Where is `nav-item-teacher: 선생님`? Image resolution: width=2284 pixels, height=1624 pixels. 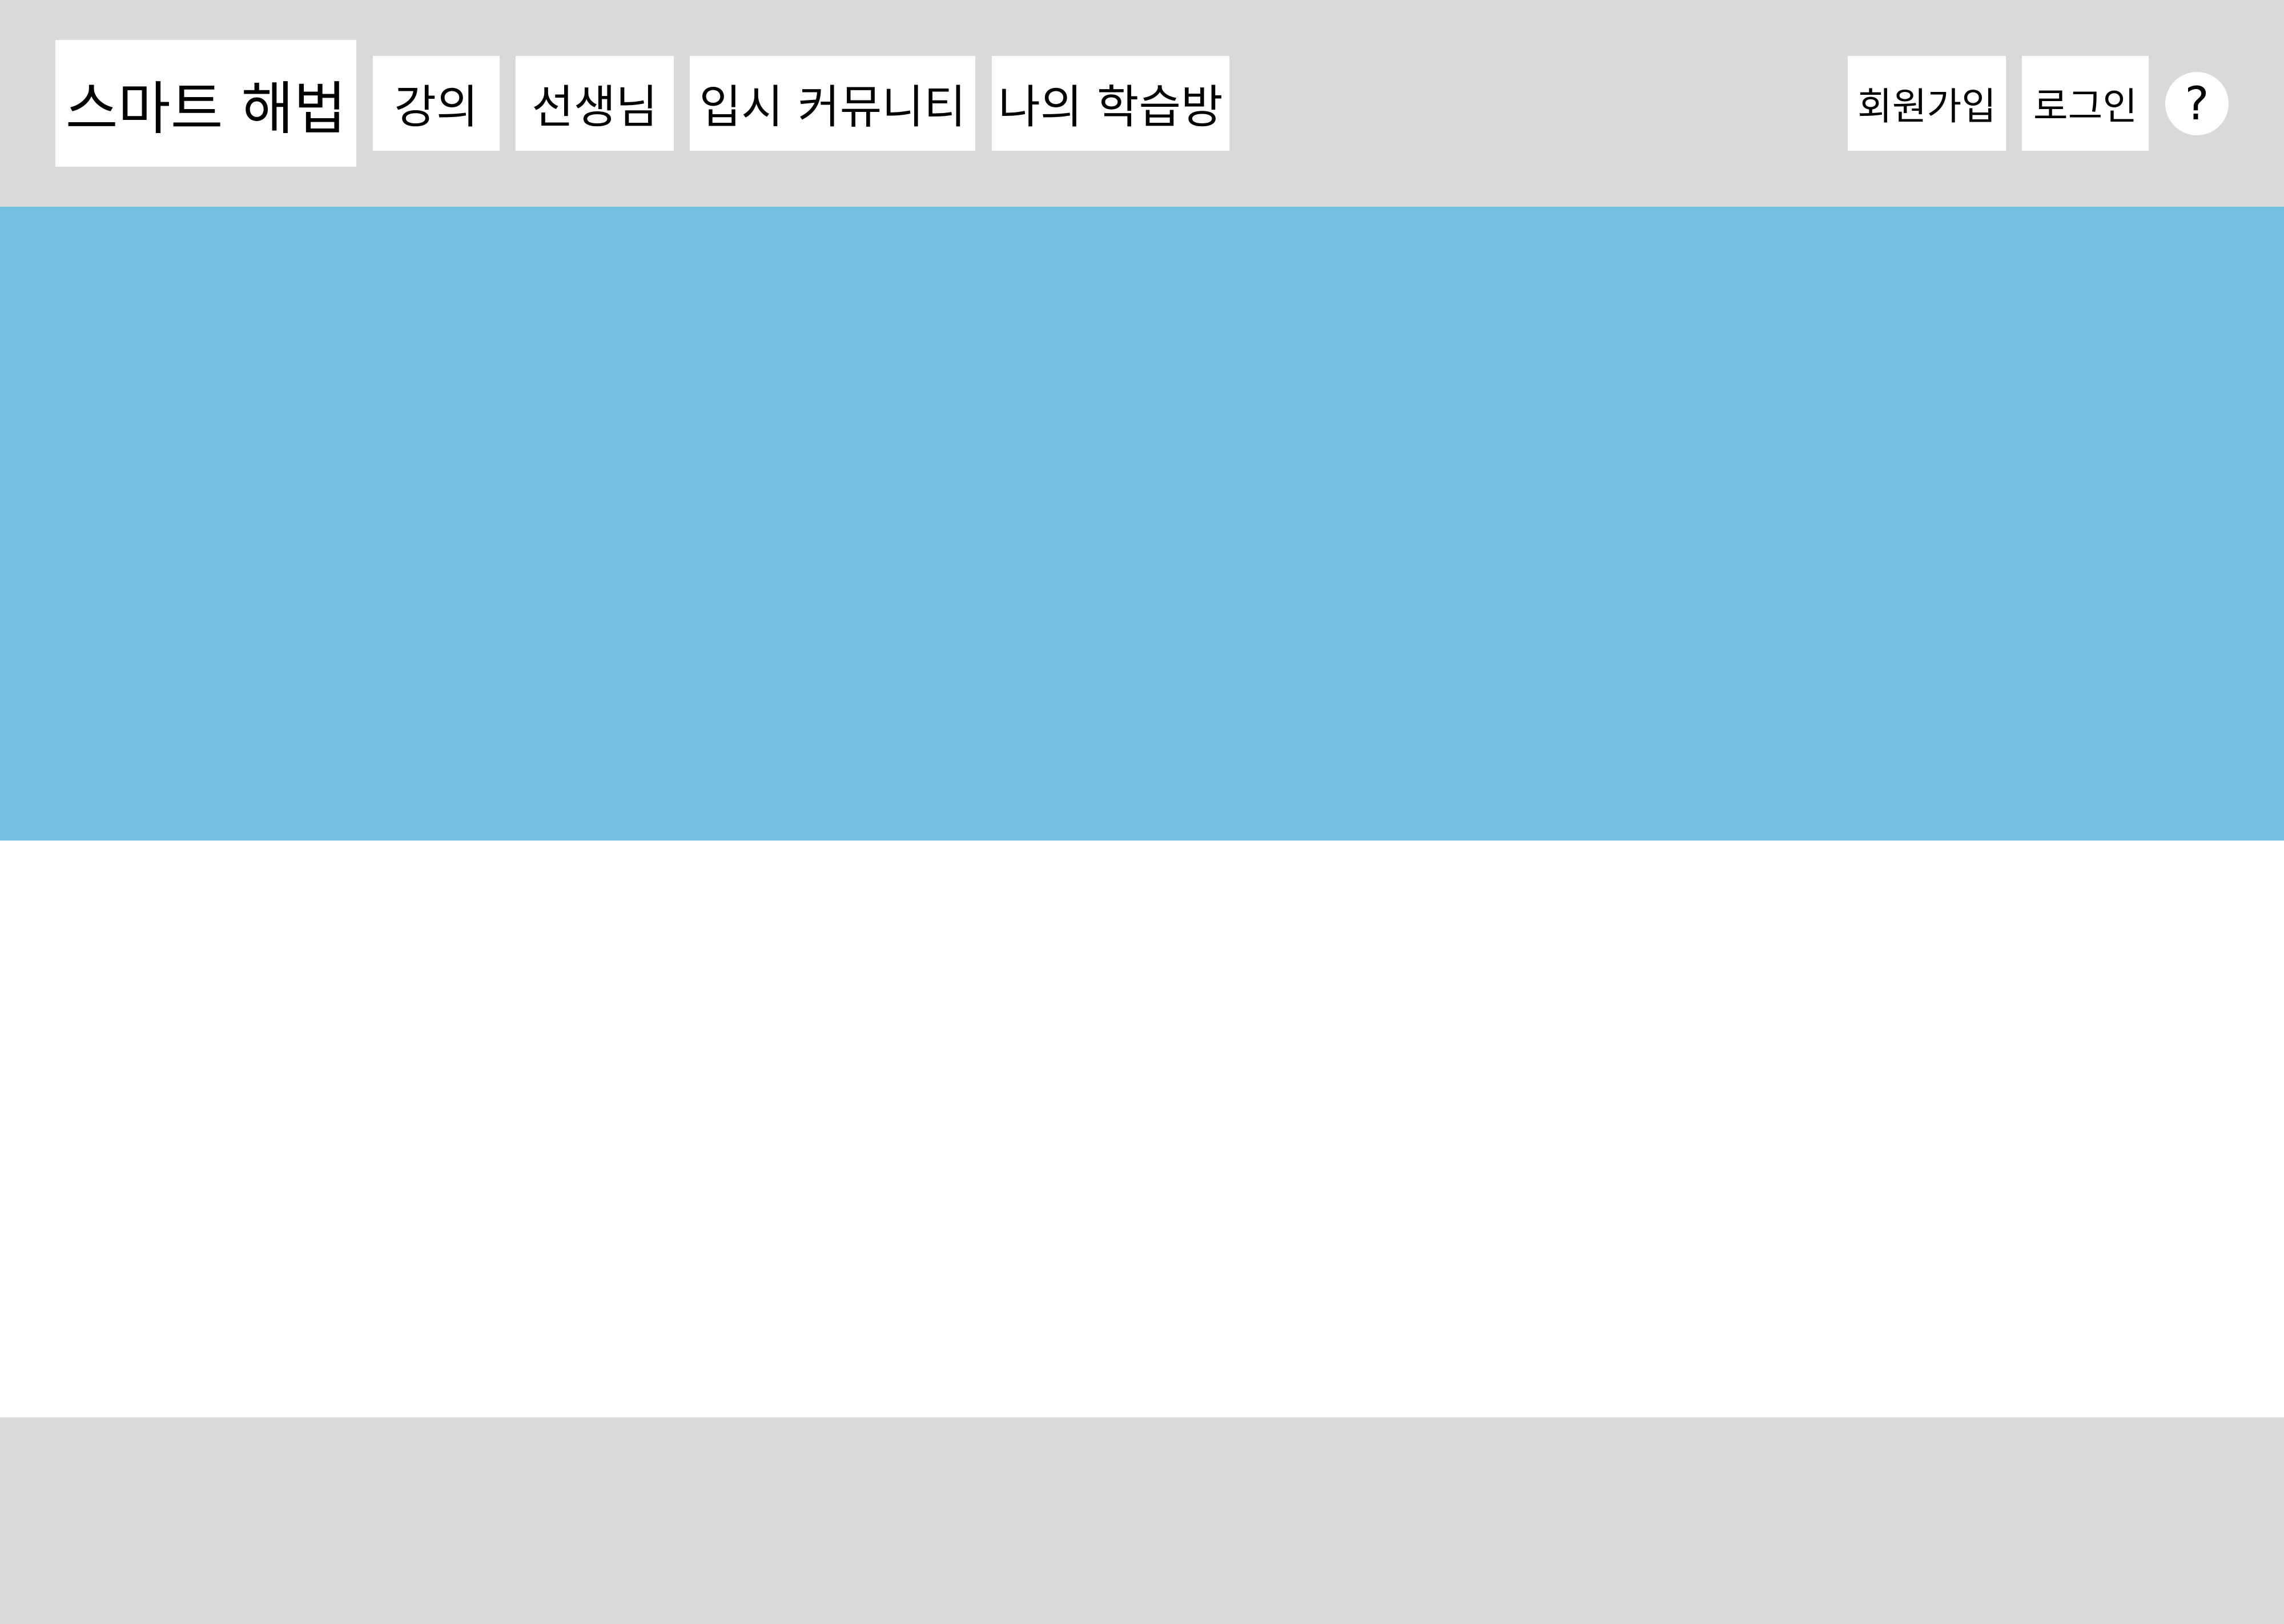
nav-item-teacher: 선생님 is located at coordinates (595, 103).